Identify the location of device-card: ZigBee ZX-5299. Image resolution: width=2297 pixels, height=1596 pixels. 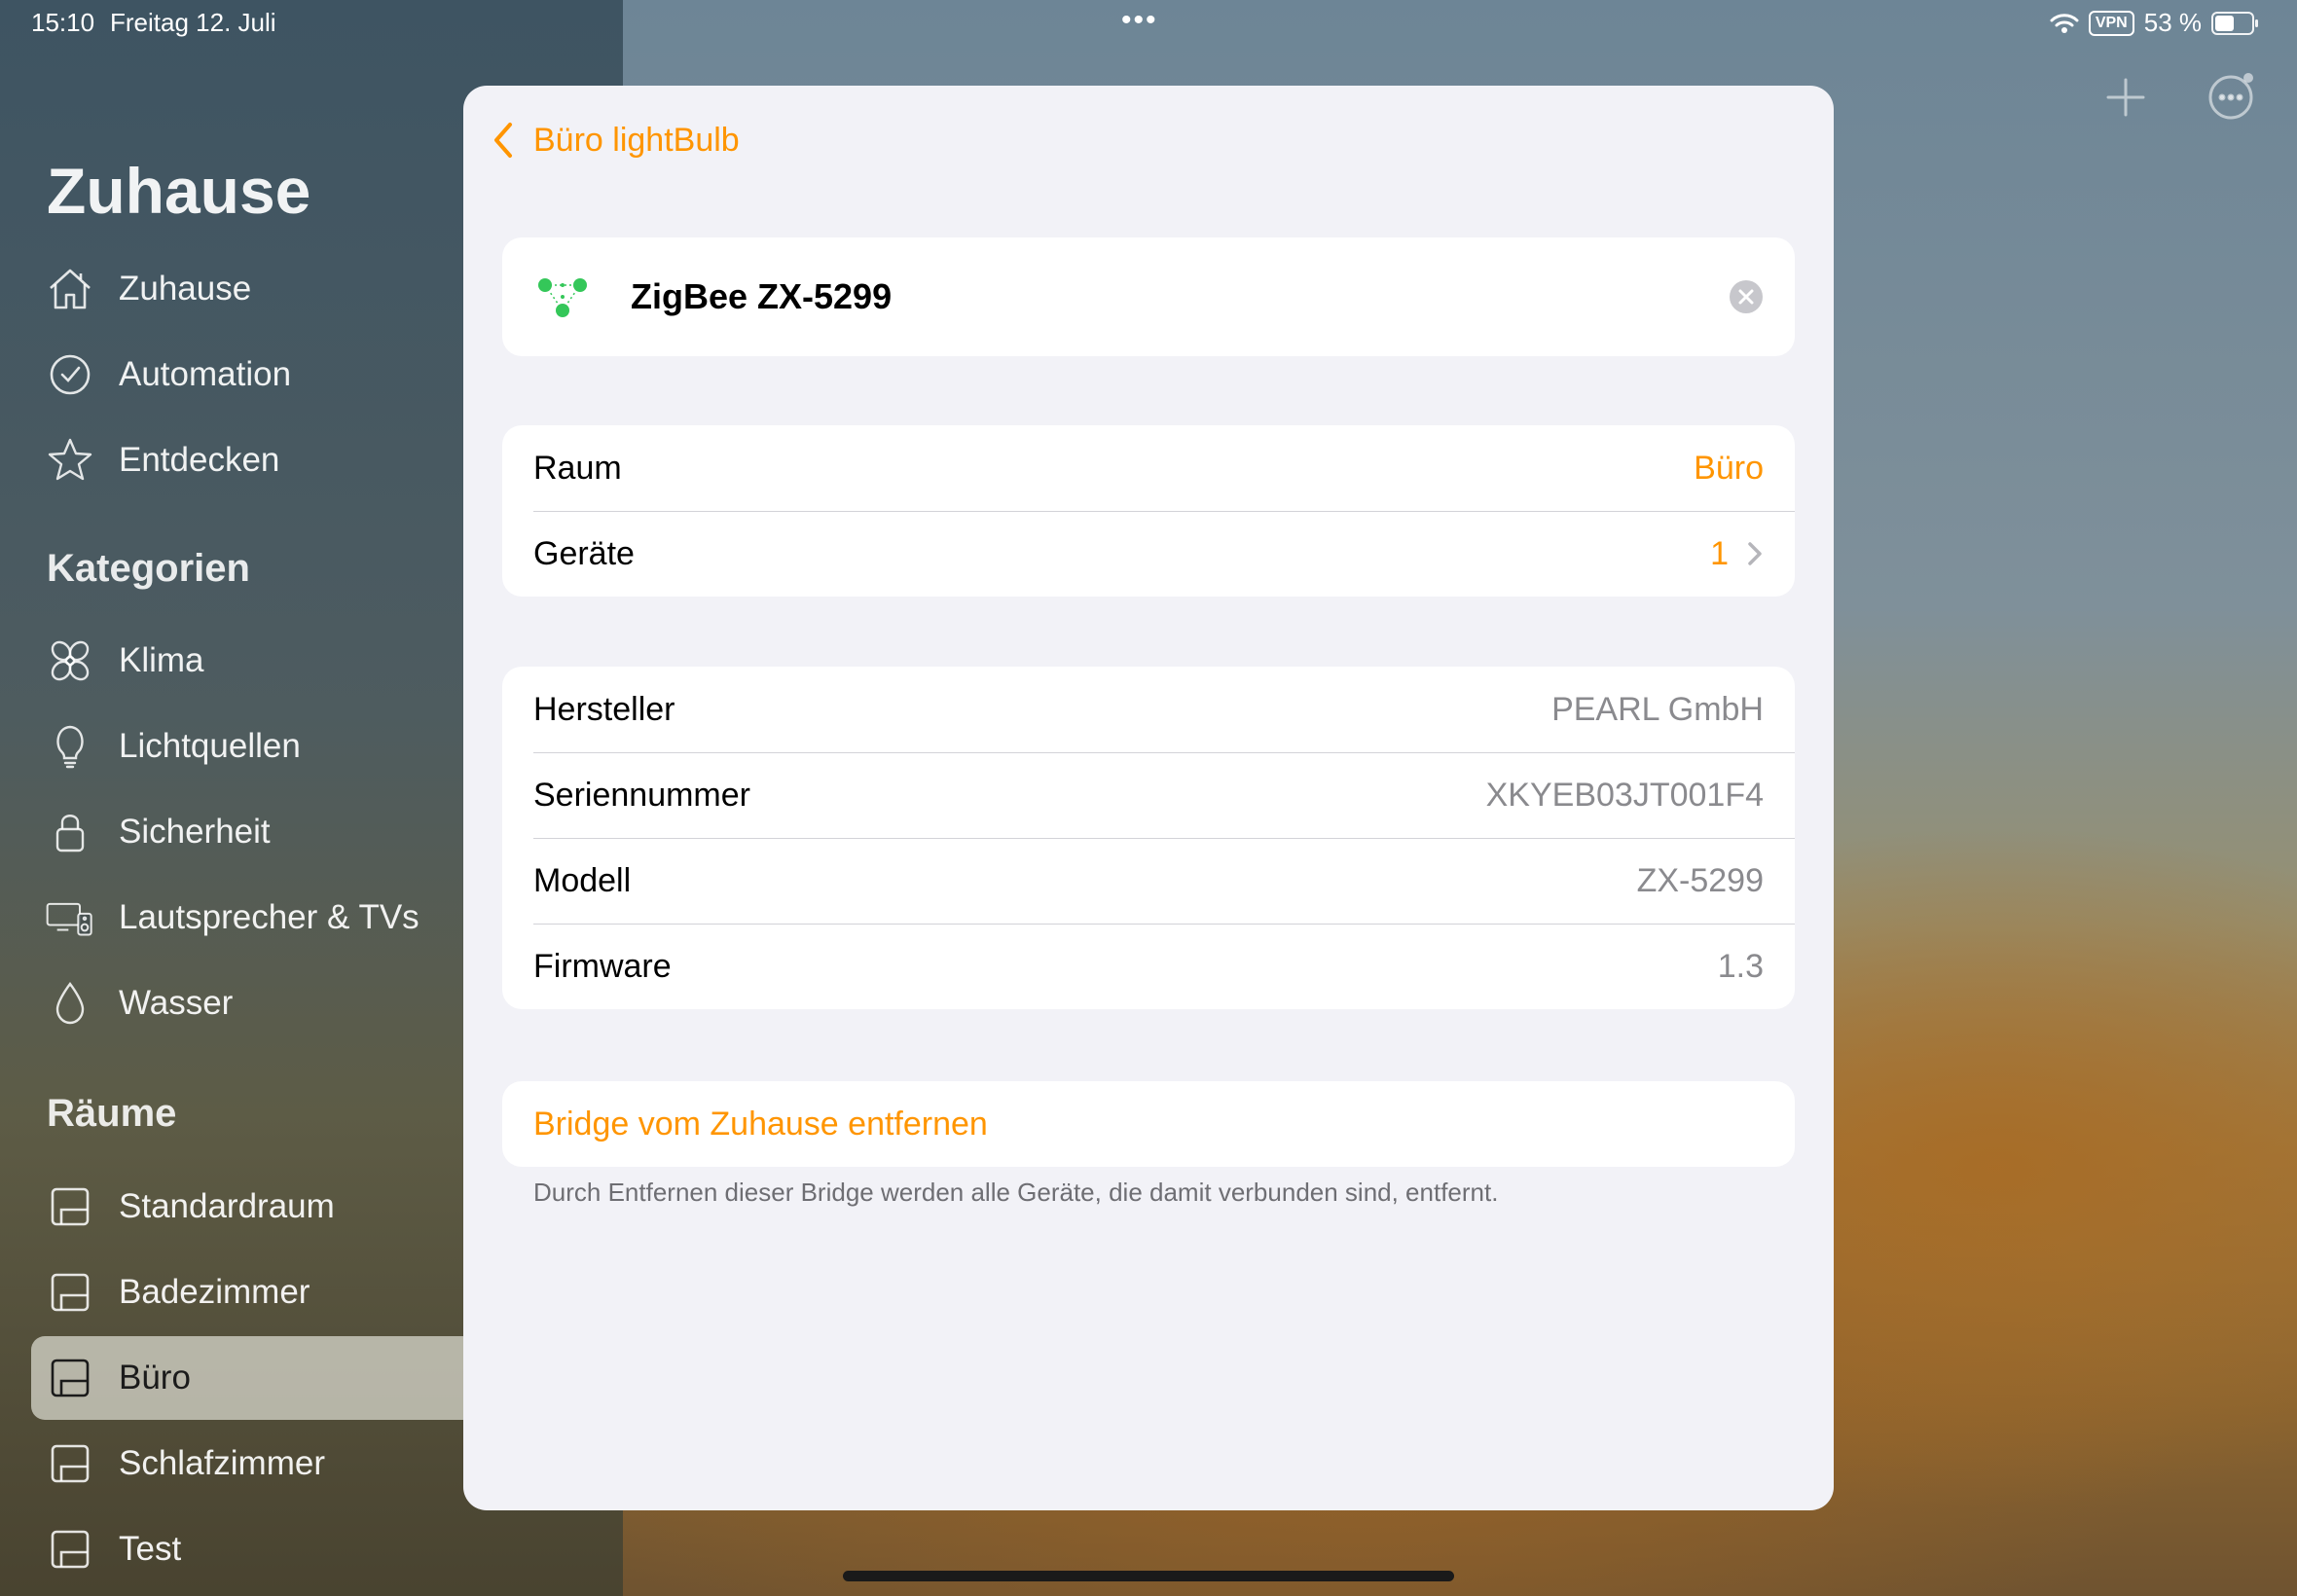
(1148, 296).